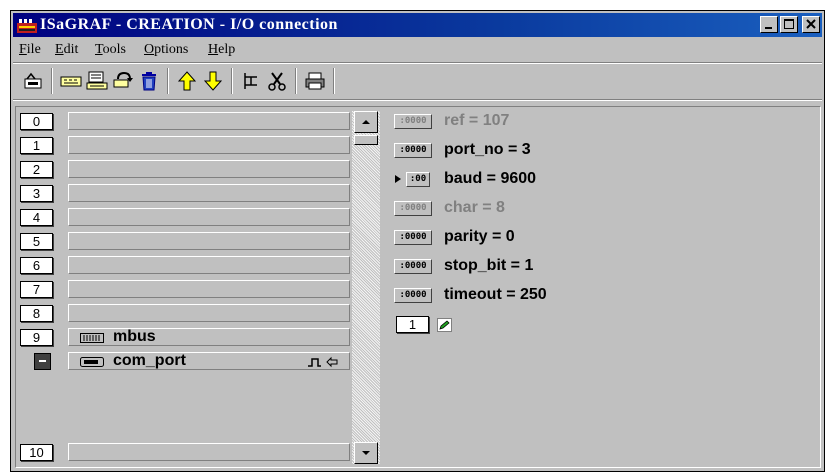 The height and width of the screenshot is (474, 827). I want to click on slot-row-1: 1, so click(36, 145).